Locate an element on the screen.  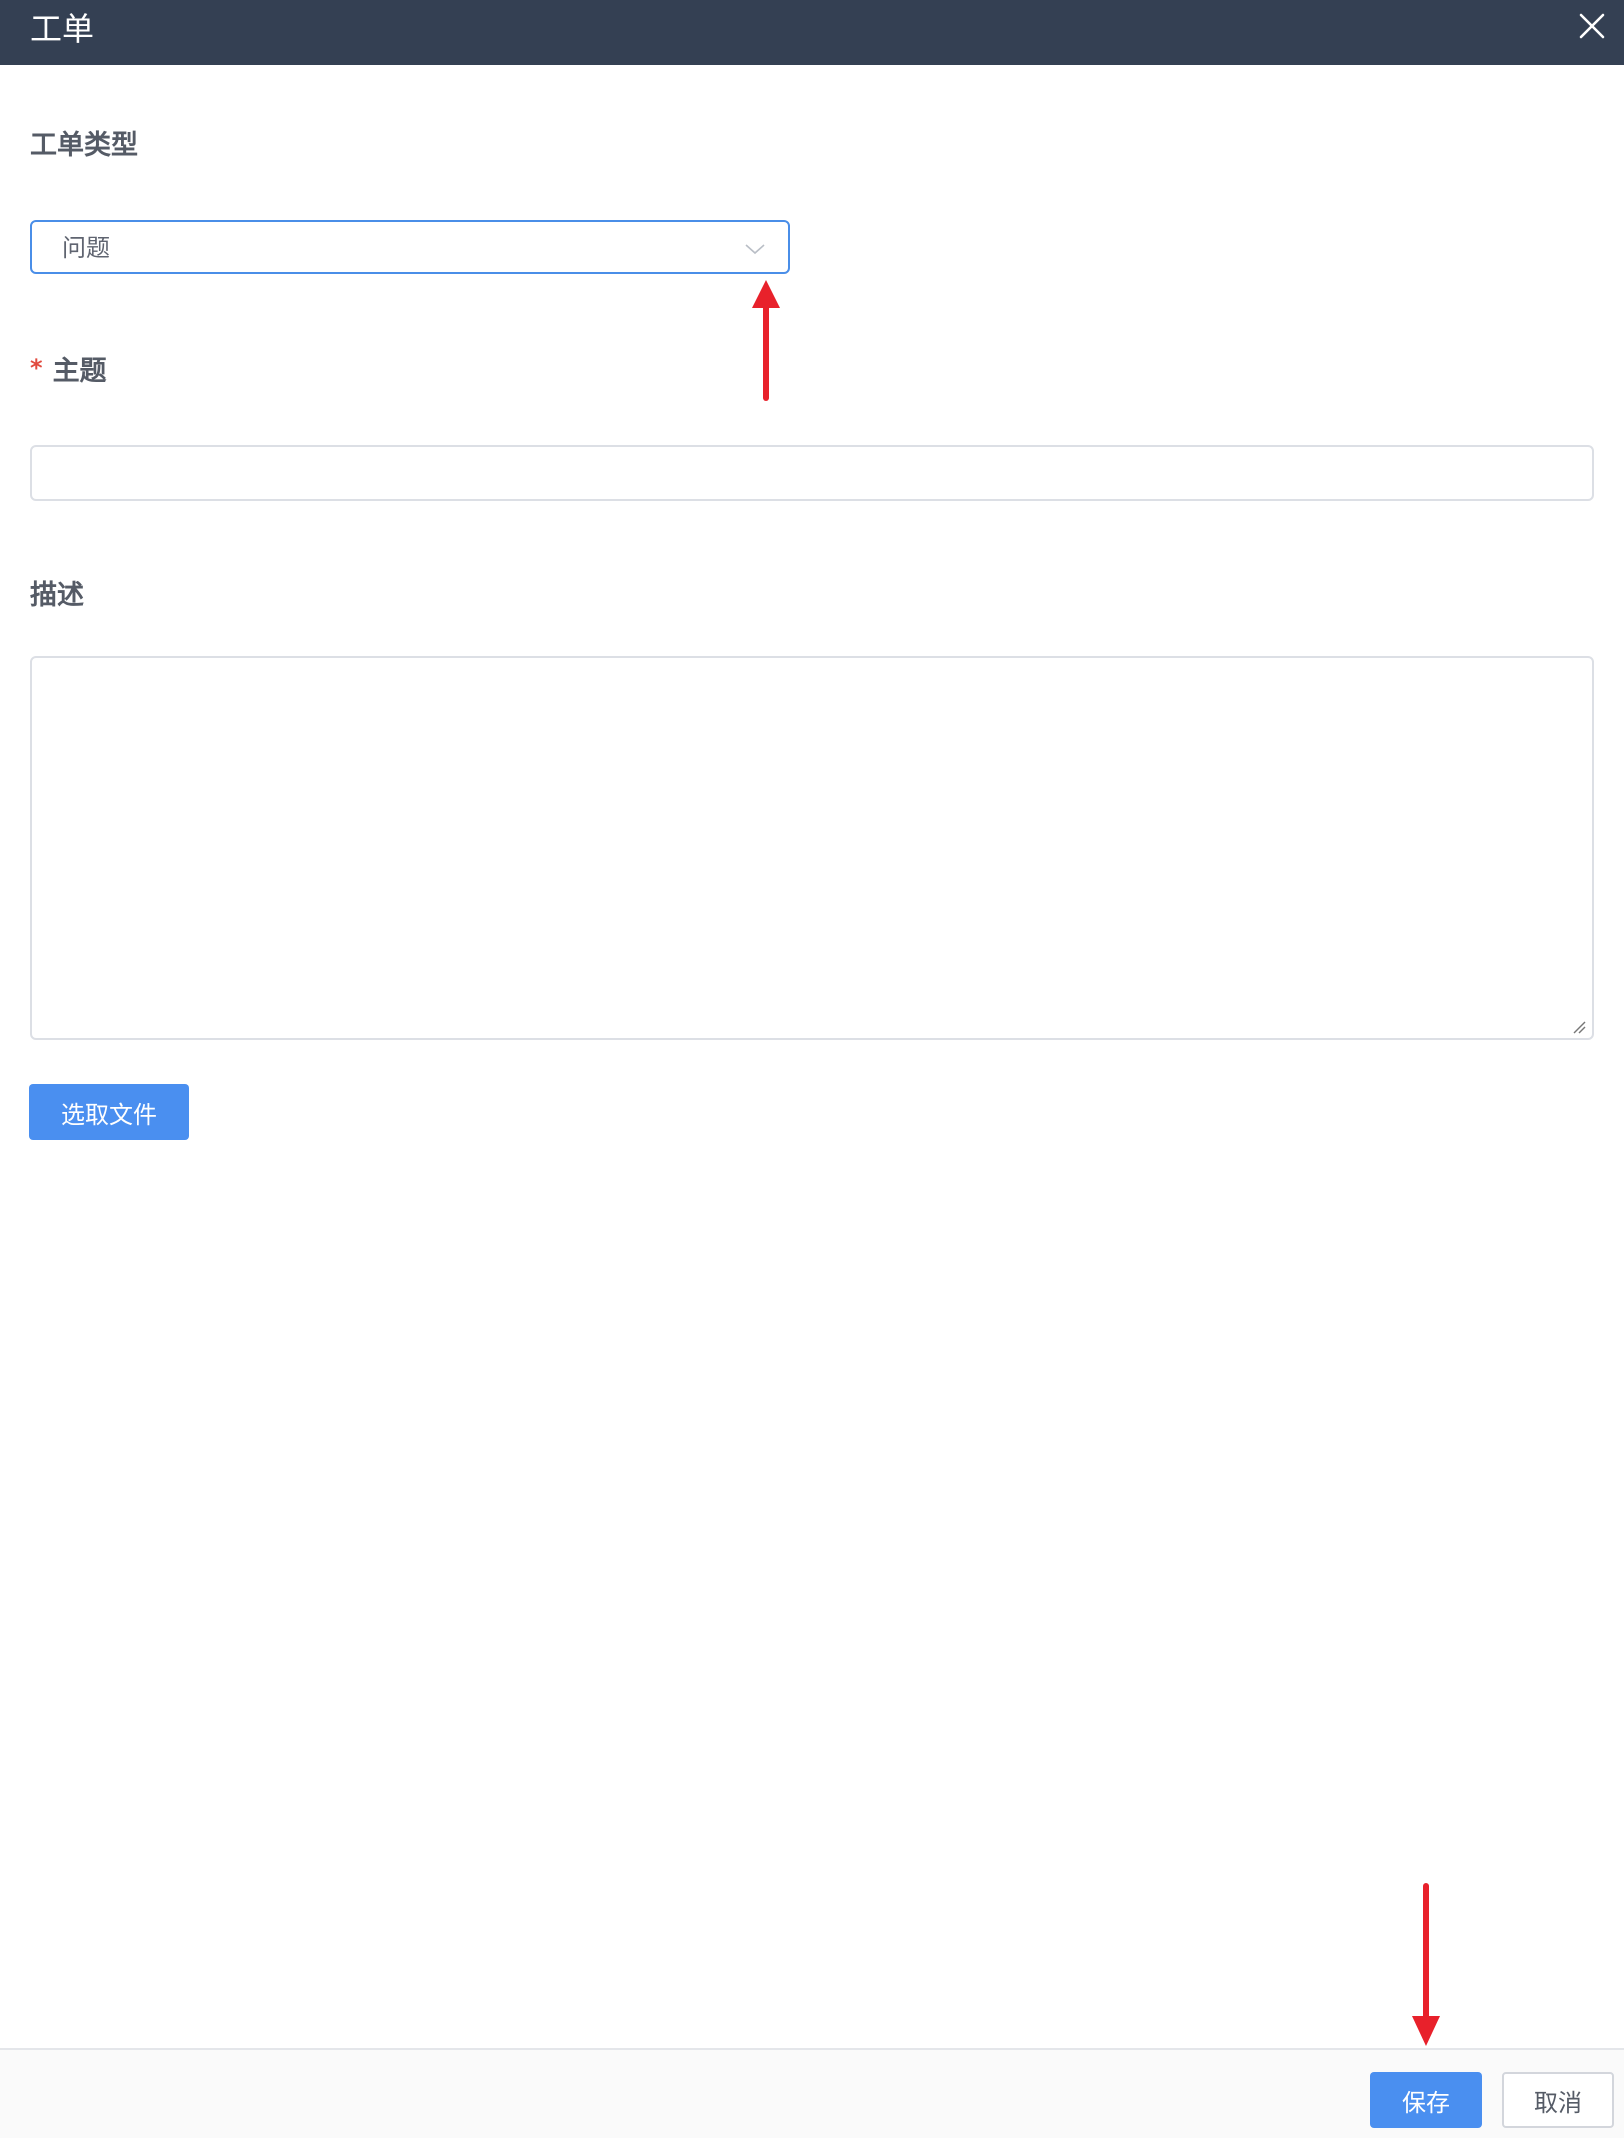
resize-handle-icon is located at coordinates (1578, 1026).